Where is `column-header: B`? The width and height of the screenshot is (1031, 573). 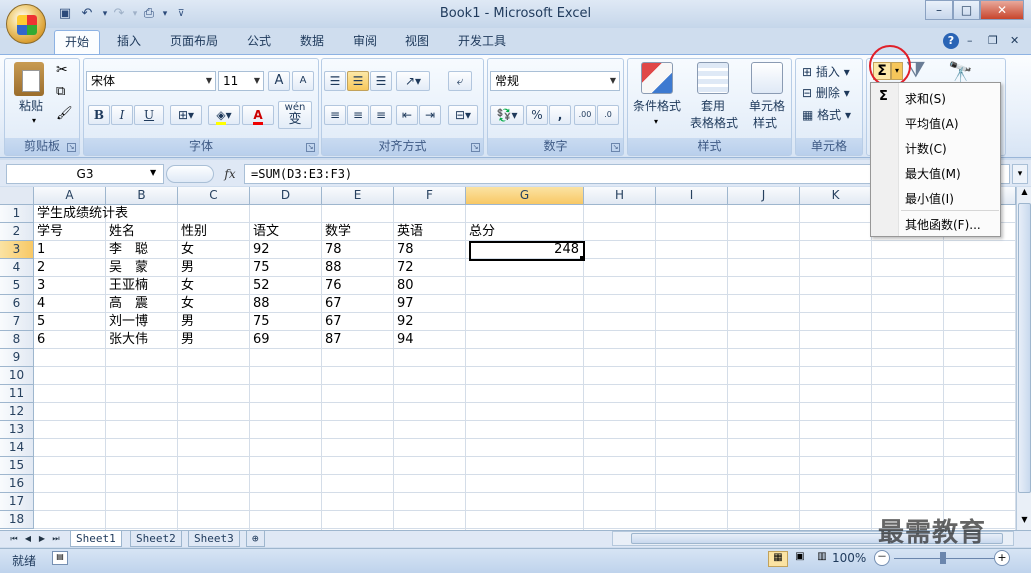 column-header: B is located at coordinates (142, 196).